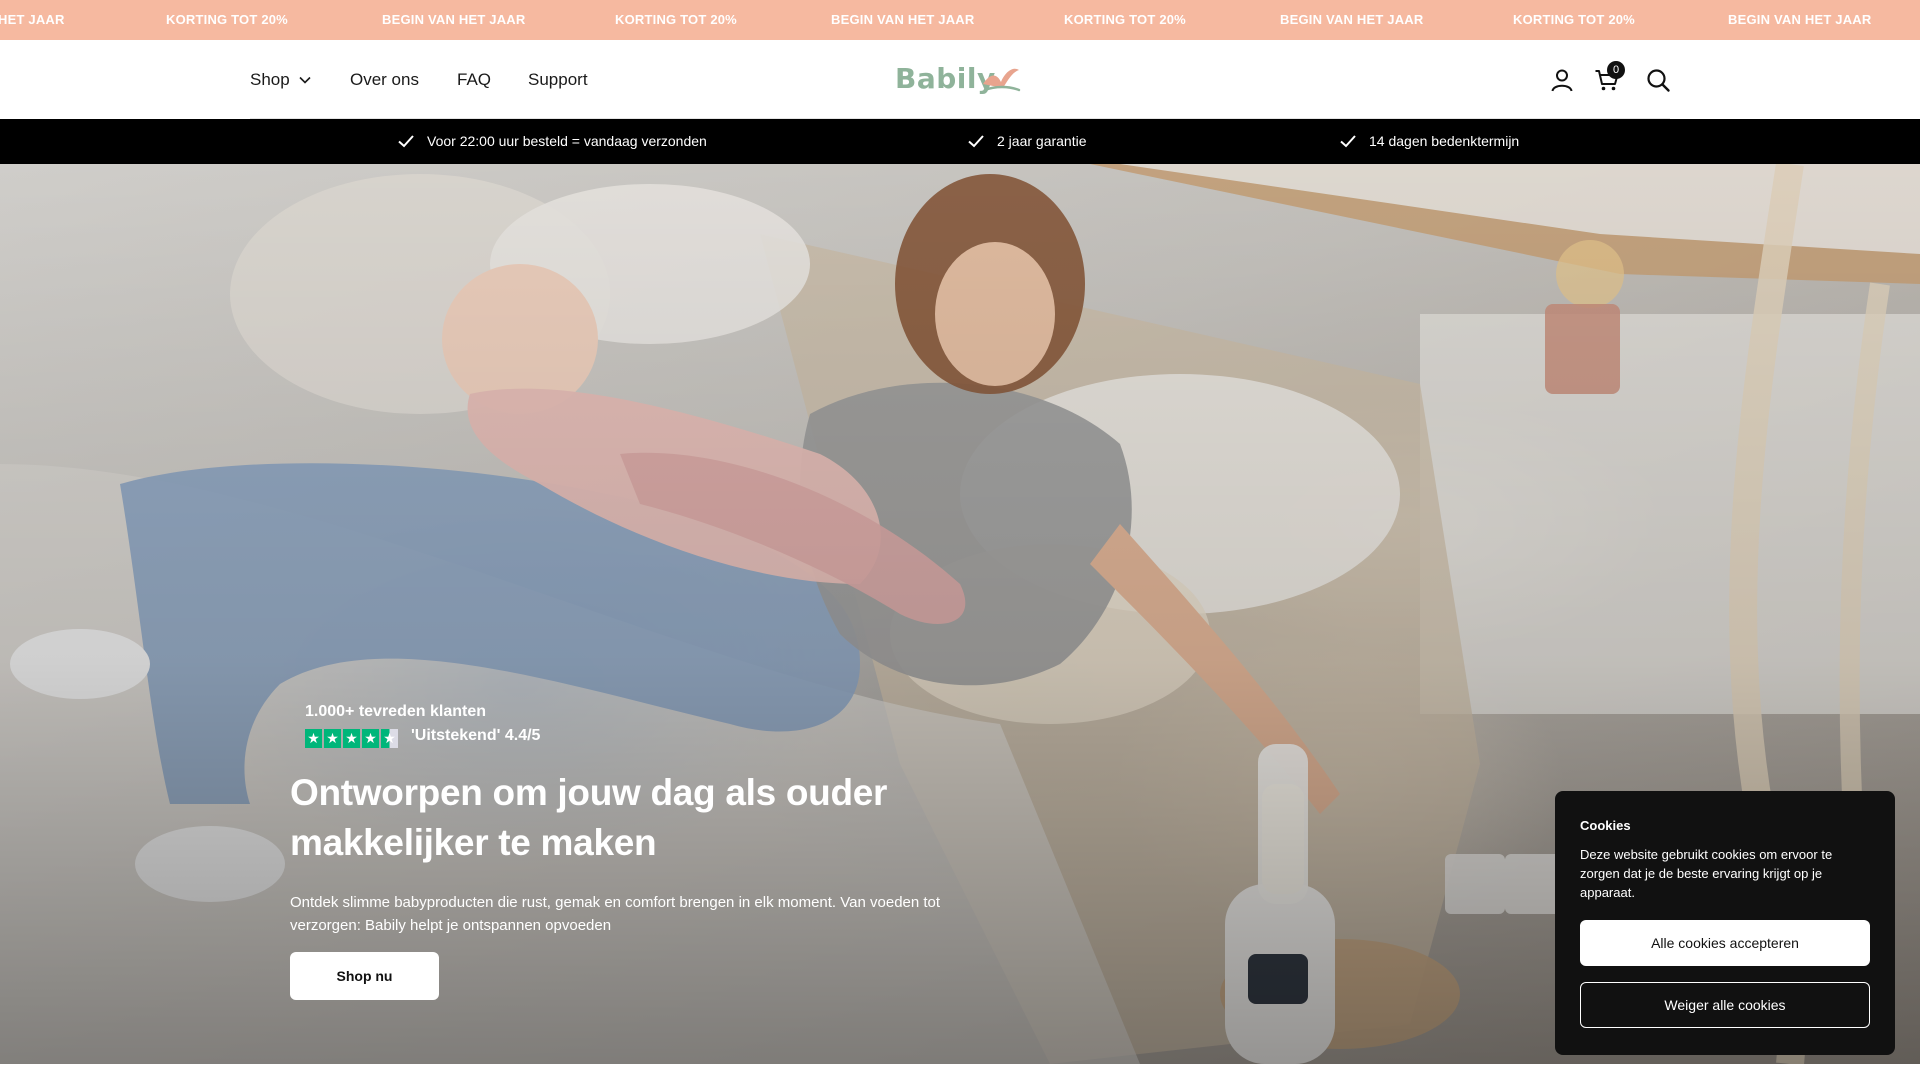 The image size is (1920, 1080). What do you see at coordinates (1725, 943) in the screenshot?
I see `accept-cookies-button: Alle cookies accepteren` at bounding box center [1725, 943].